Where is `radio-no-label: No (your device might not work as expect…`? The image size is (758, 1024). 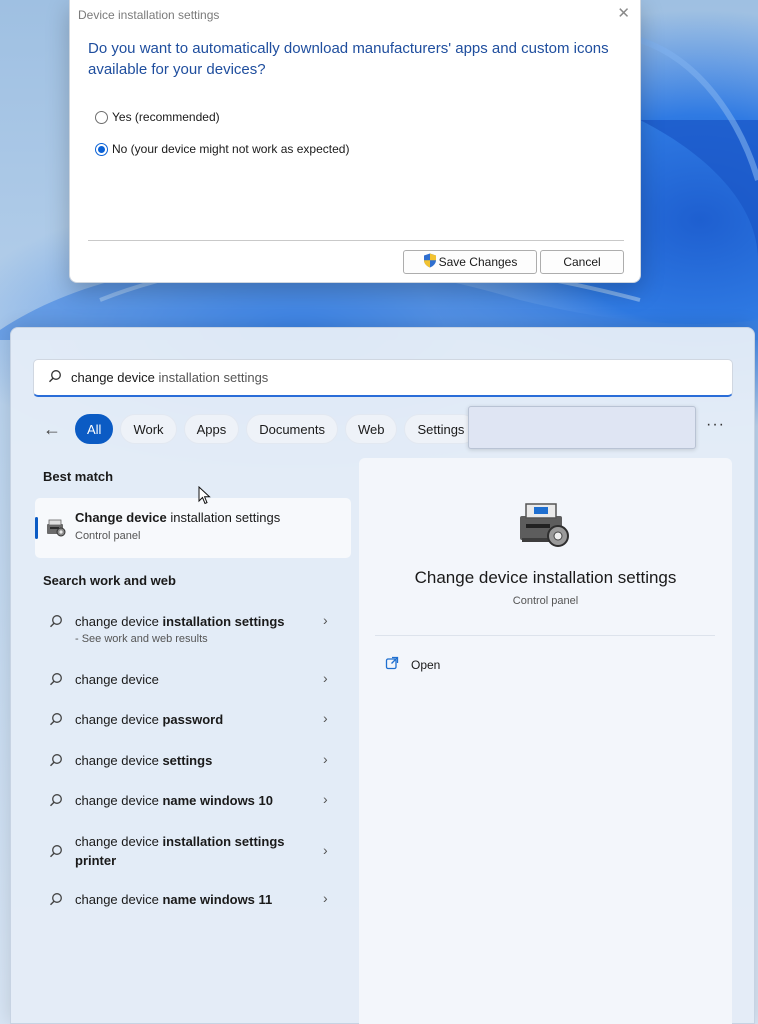 radio-no-label: No (your device might not work as expect… is located at coordinates (231, 149).